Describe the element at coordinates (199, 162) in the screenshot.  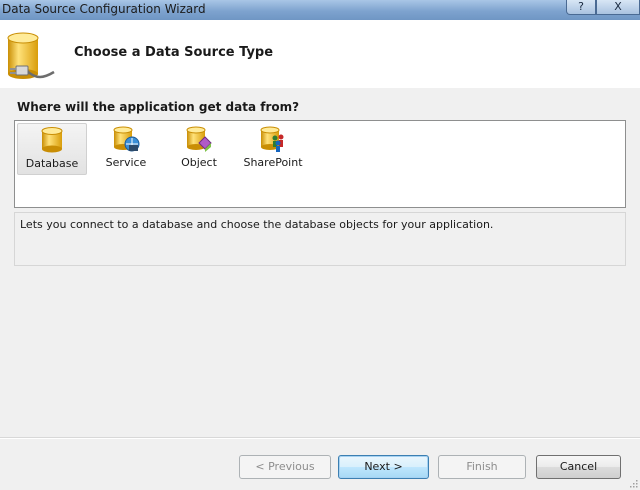
I see `type-object-label: Object` at that location.